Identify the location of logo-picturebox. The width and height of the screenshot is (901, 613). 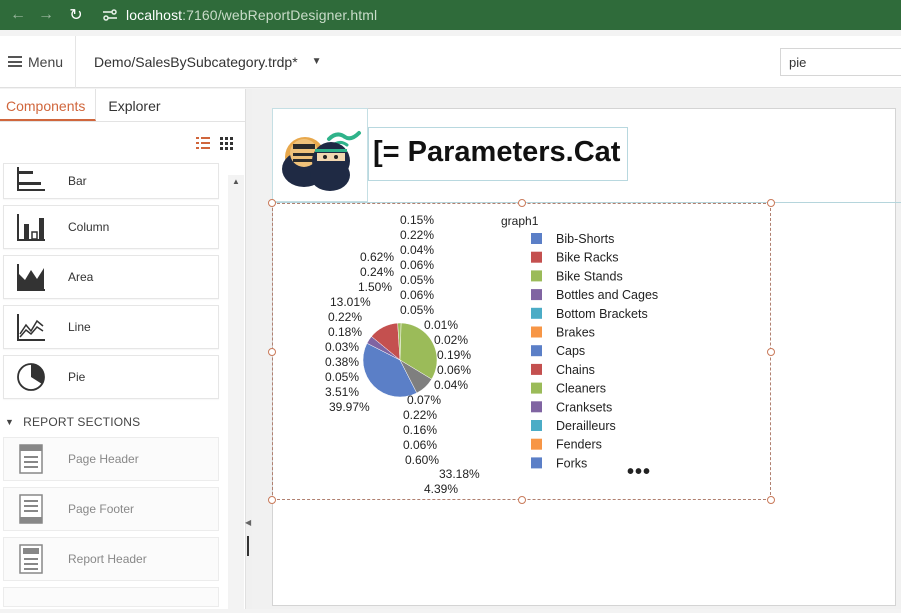
(320, 155).